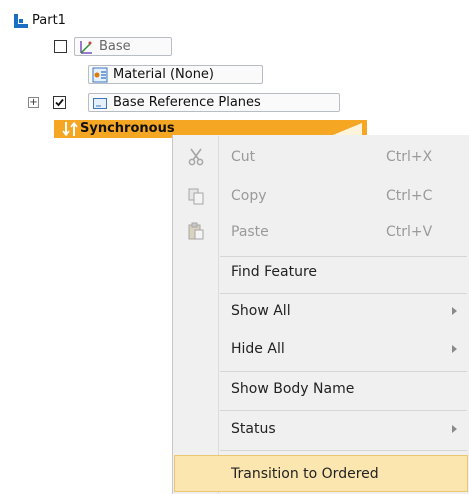  Describe the element at coordinates (49, 20) in the screenshot. I see `tree-node-label: Part1` at that location.